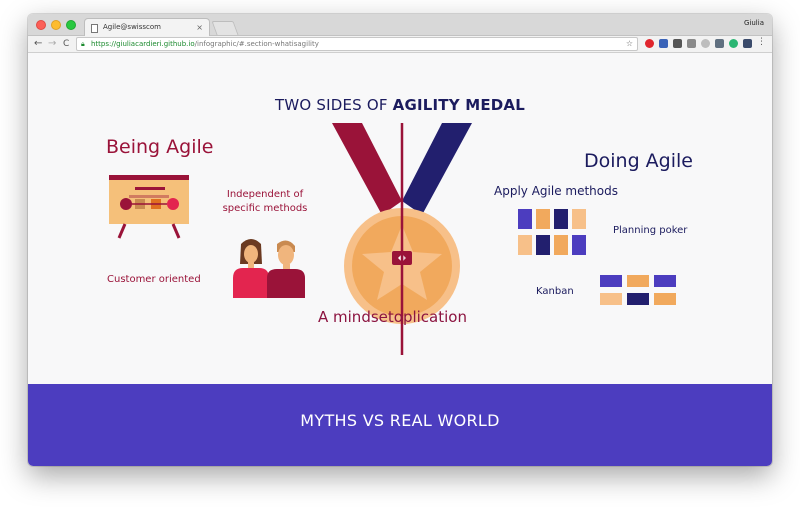 The height and width of the screenshot is (508, 800). Describe the element at coordinates (556, 191) in the screenshot. I see `apply-agile-methods-label: Apply Agile methods` at that location.